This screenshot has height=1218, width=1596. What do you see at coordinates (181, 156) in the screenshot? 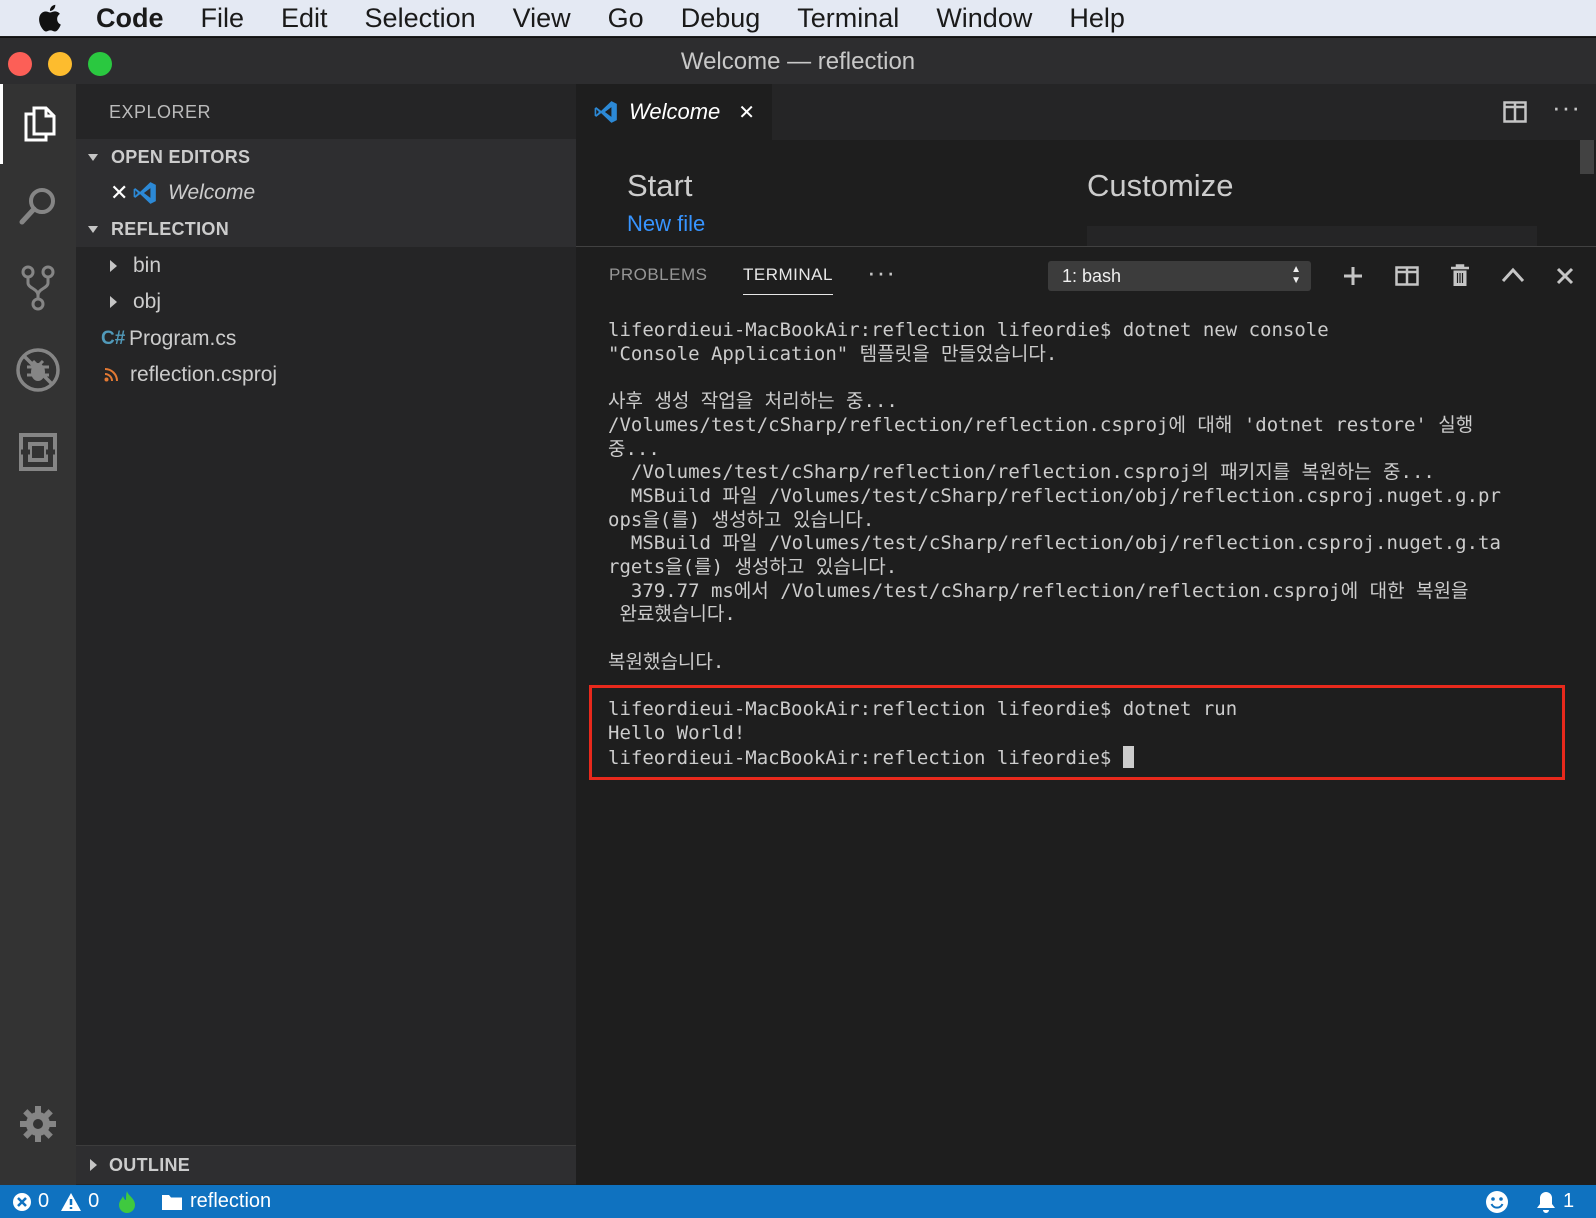
I see `open-editors-label: OPEN EDITORS` at bounding box center [181, 156].